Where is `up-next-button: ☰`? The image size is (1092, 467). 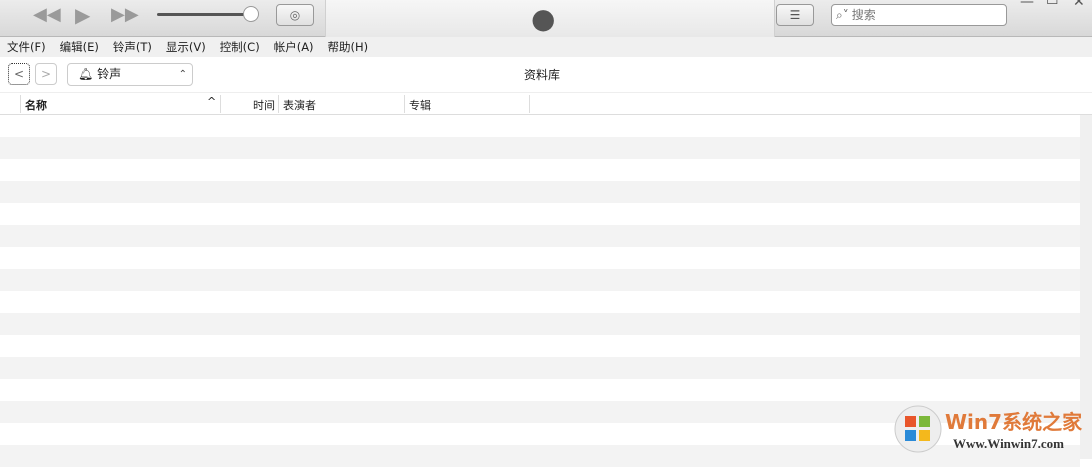
up-next-button: ☰ is located at coordinates (795, 15).